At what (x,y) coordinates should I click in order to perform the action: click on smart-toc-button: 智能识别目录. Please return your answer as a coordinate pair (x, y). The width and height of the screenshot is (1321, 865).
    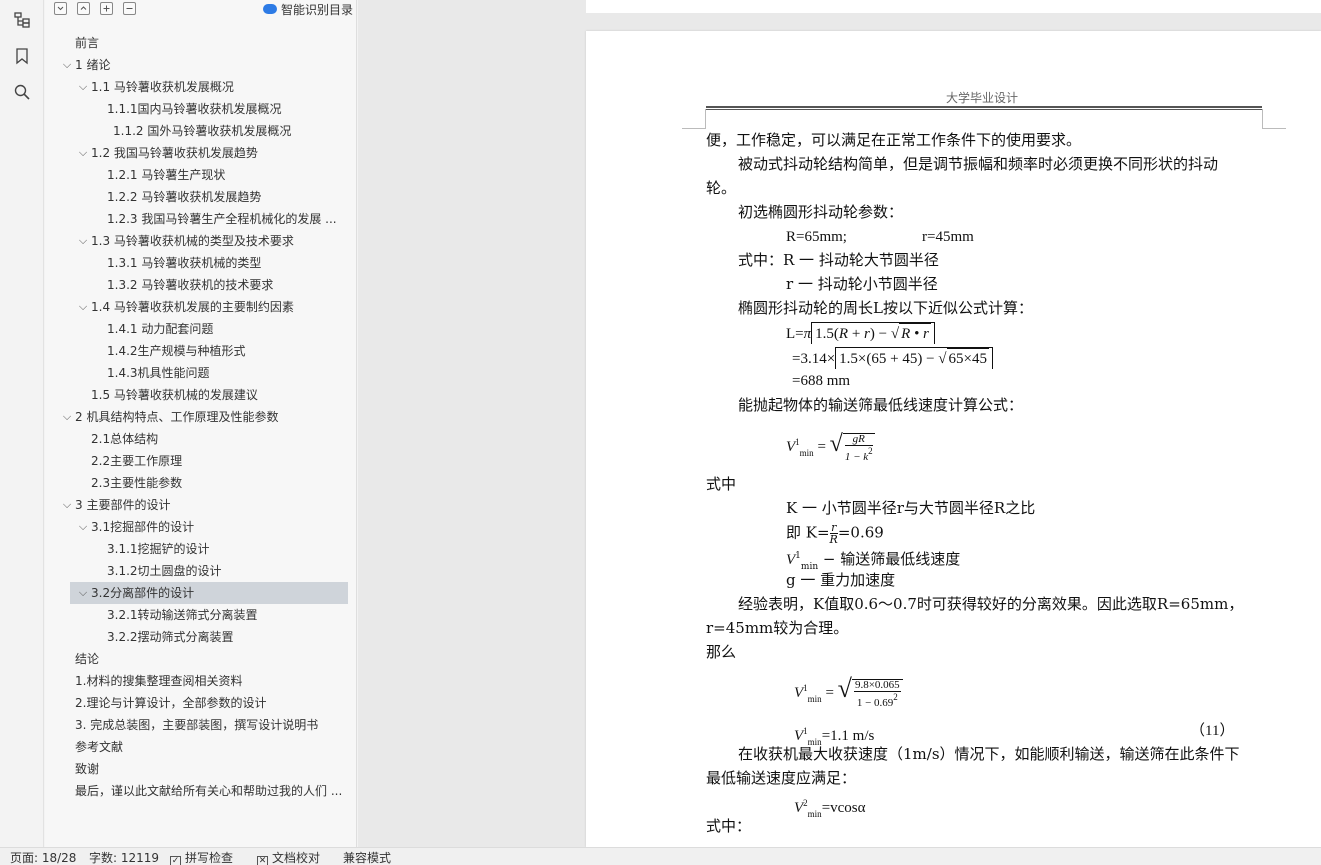
    Looking at the image, I should click on (307, 9).